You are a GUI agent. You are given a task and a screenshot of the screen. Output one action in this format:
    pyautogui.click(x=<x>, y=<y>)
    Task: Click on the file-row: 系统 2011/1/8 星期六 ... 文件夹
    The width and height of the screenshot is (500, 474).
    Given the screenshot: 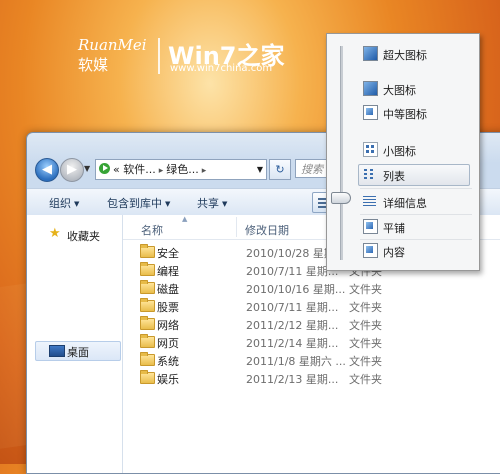 What is the action you would take?
    pyautogui.click(x=311, y=360)
    